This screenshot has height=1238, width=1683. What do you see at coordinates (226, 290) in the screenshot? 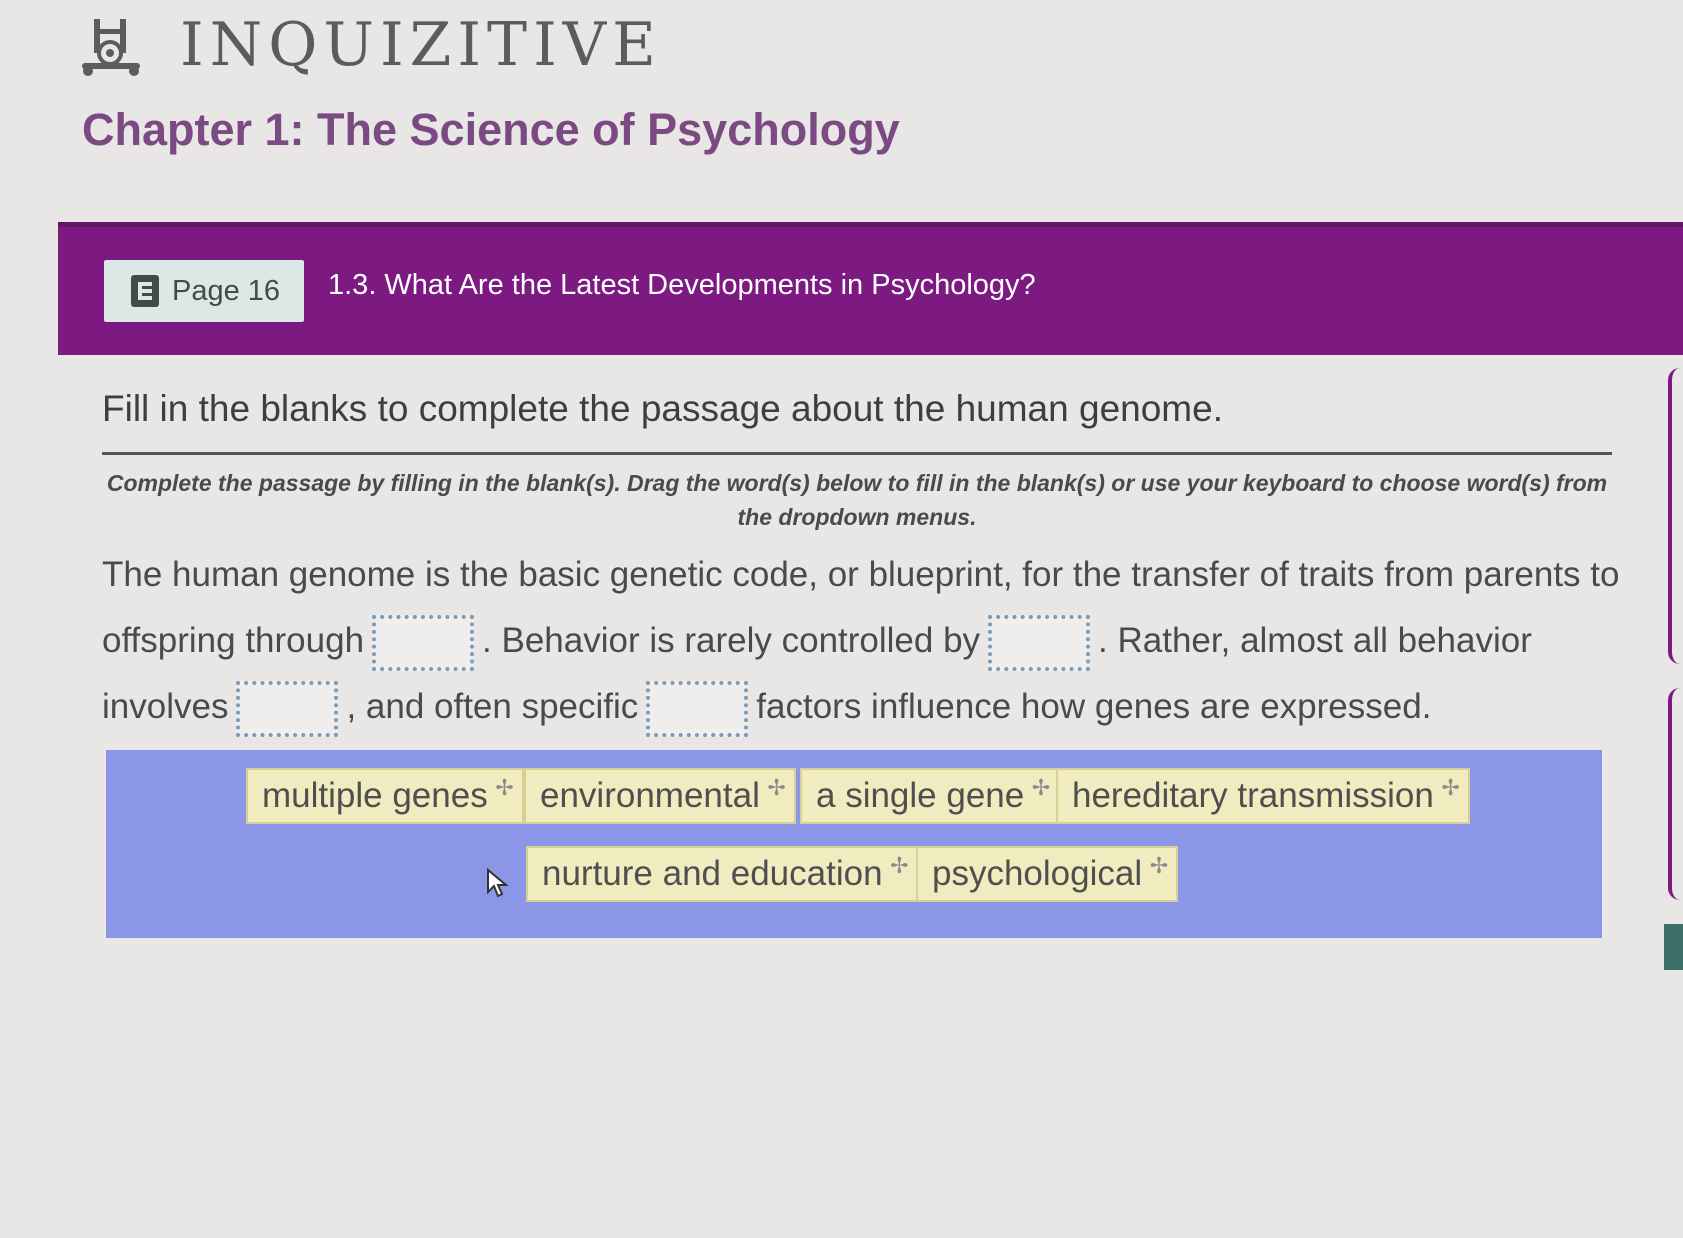
I see `page-label: Page 16` at bounding box center [226, 290].